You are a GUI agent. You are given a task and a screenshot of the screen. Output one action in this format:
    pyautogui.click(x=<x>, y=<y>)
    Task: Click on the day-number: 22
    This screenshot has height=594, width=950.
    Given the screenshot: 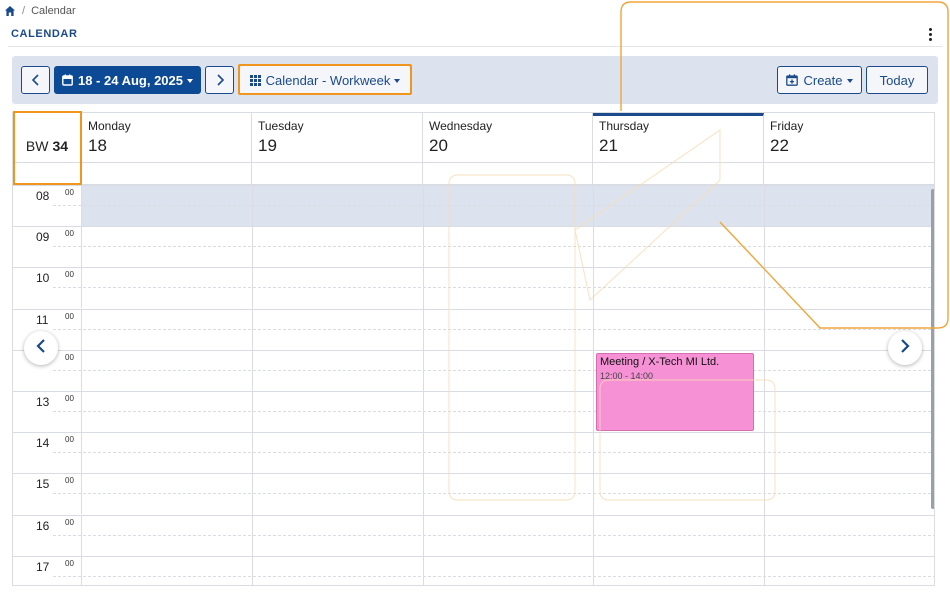 What is the action you would take?
    pyautogui.click(x=779, y=145)
    